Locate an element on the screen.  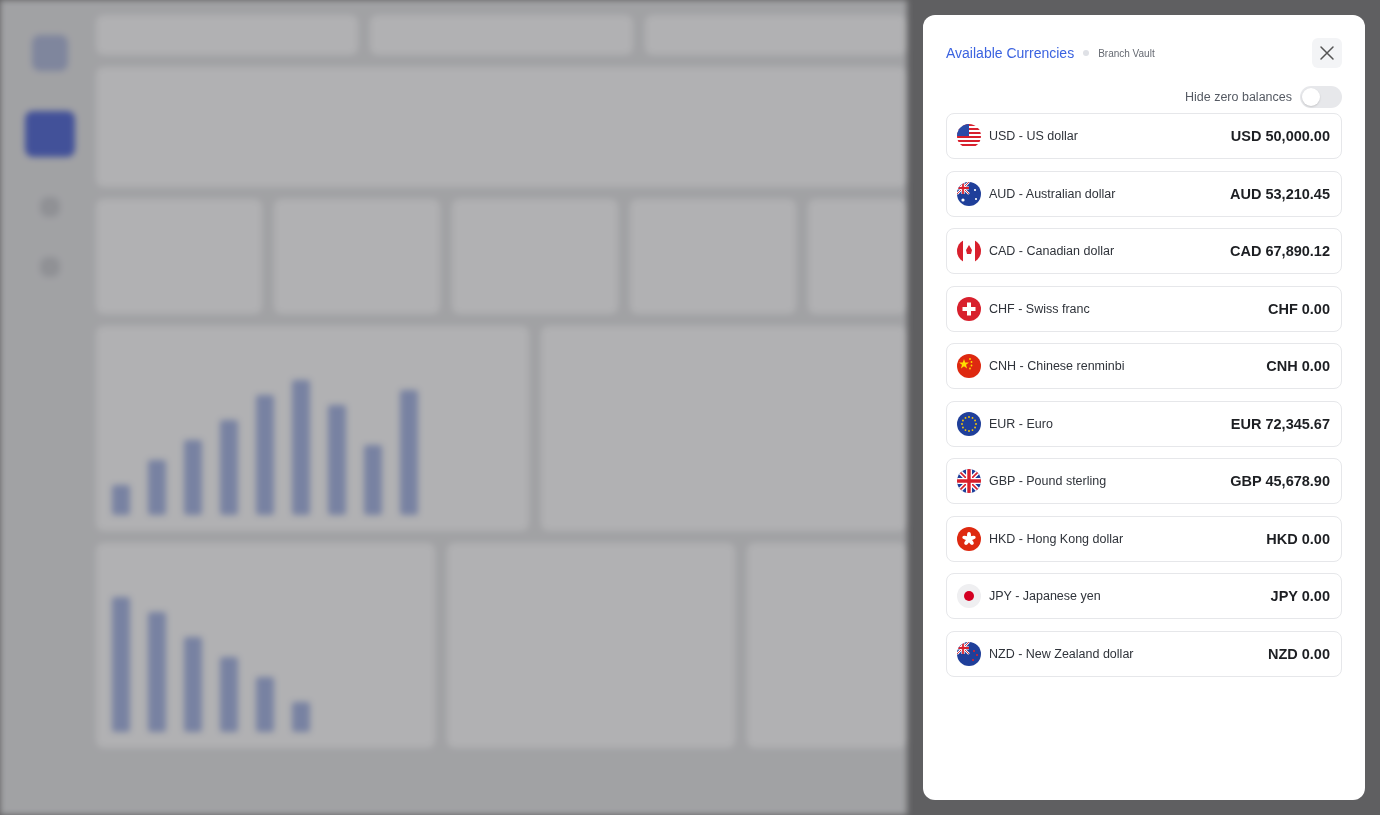
currency-balance: JPY 0.00 is located at coordinates (1300, 596).